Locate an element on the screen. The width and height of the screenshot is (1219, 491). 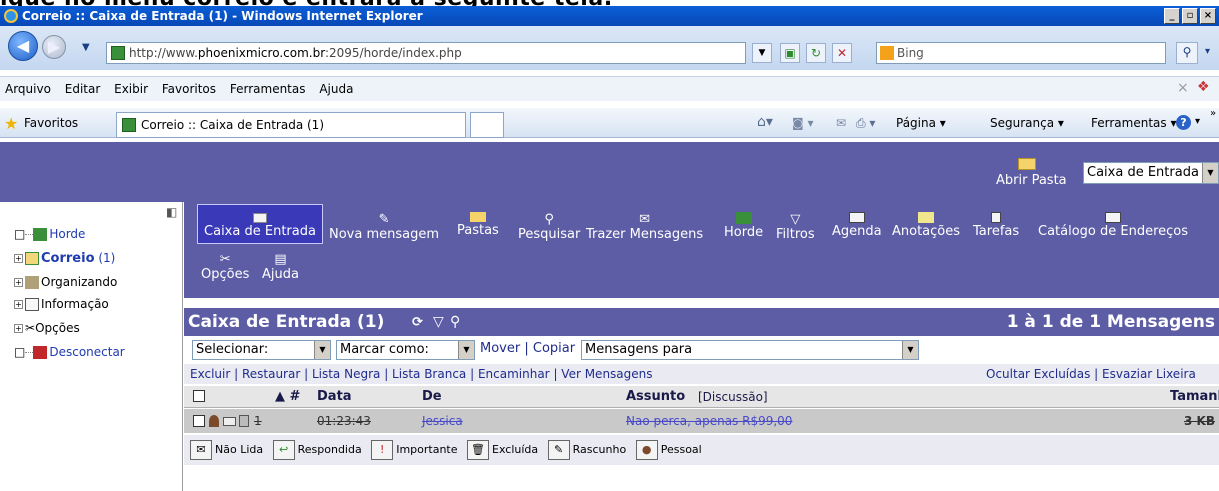
stop-icon: ✕ is located at coordinates (842, 53).